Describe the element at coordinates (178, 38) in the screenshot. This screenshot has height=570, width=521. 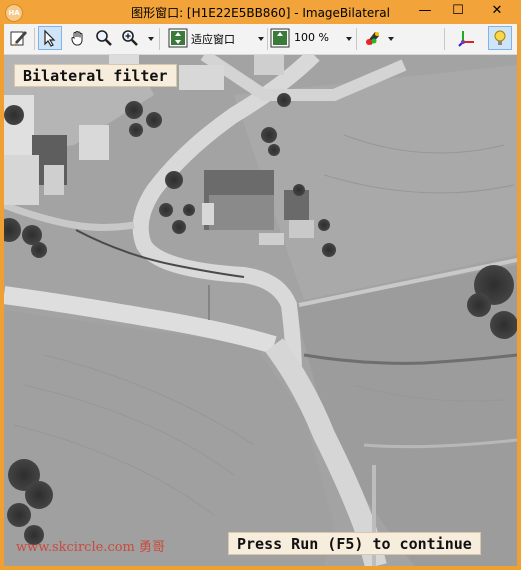
I see `fit-window-icon` at that location.